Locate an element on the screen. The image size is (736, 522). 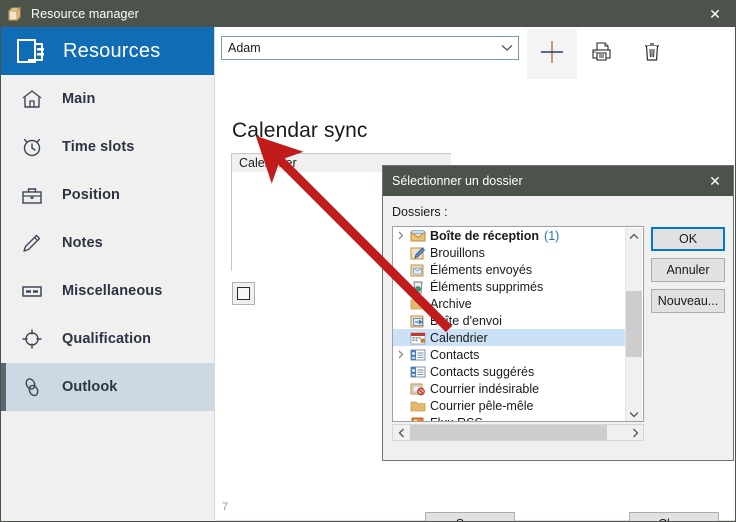
sync-checkbox is located at coordinates (243, 293).